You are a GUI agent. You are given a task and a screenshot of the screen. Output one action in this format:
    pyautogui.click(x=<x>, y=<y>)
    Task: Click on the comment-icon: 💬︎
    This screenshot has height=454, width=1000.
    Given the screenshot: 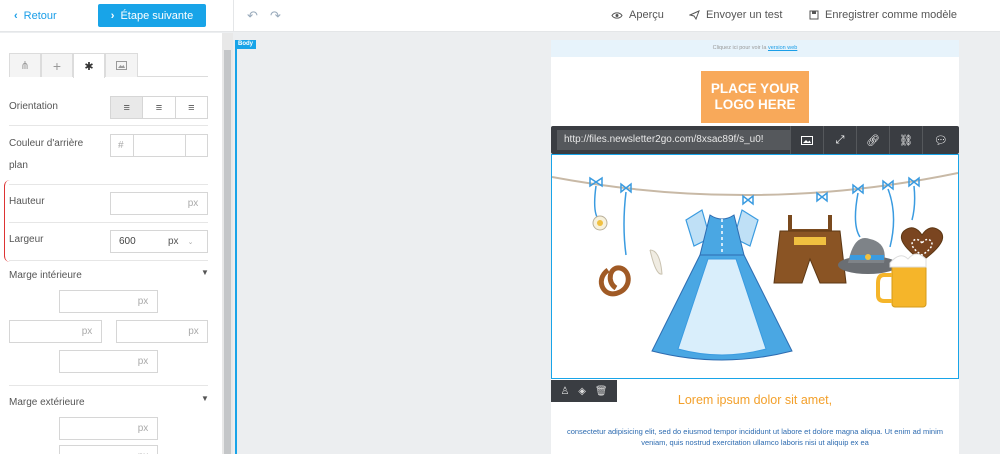 What is the action you would take?
    pyautogui.click(x=941, y=140)
    